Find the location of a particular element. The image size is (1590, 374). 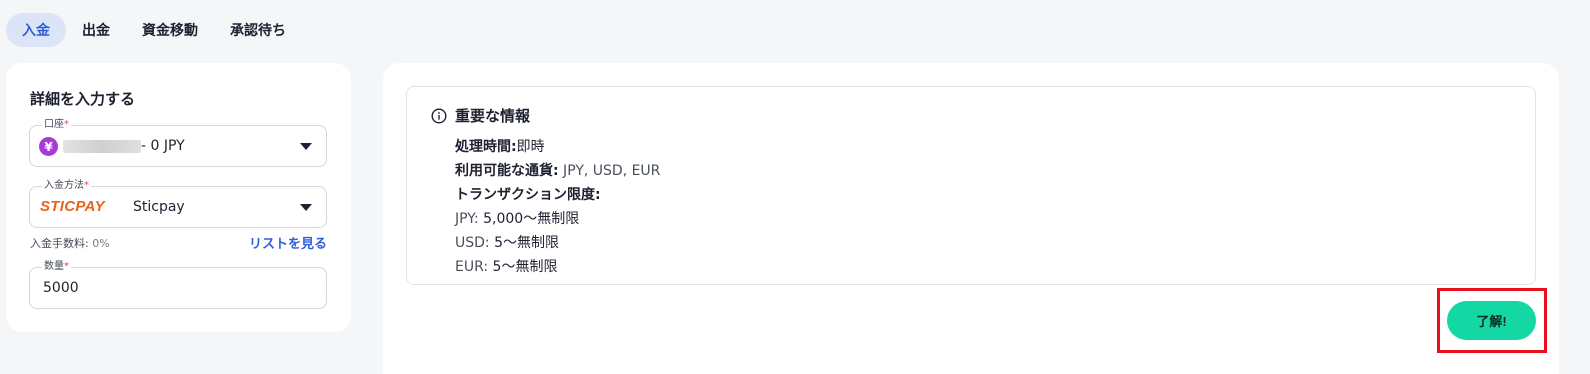

form-title: 詳細を入力する is located at coordinates (83, 99).